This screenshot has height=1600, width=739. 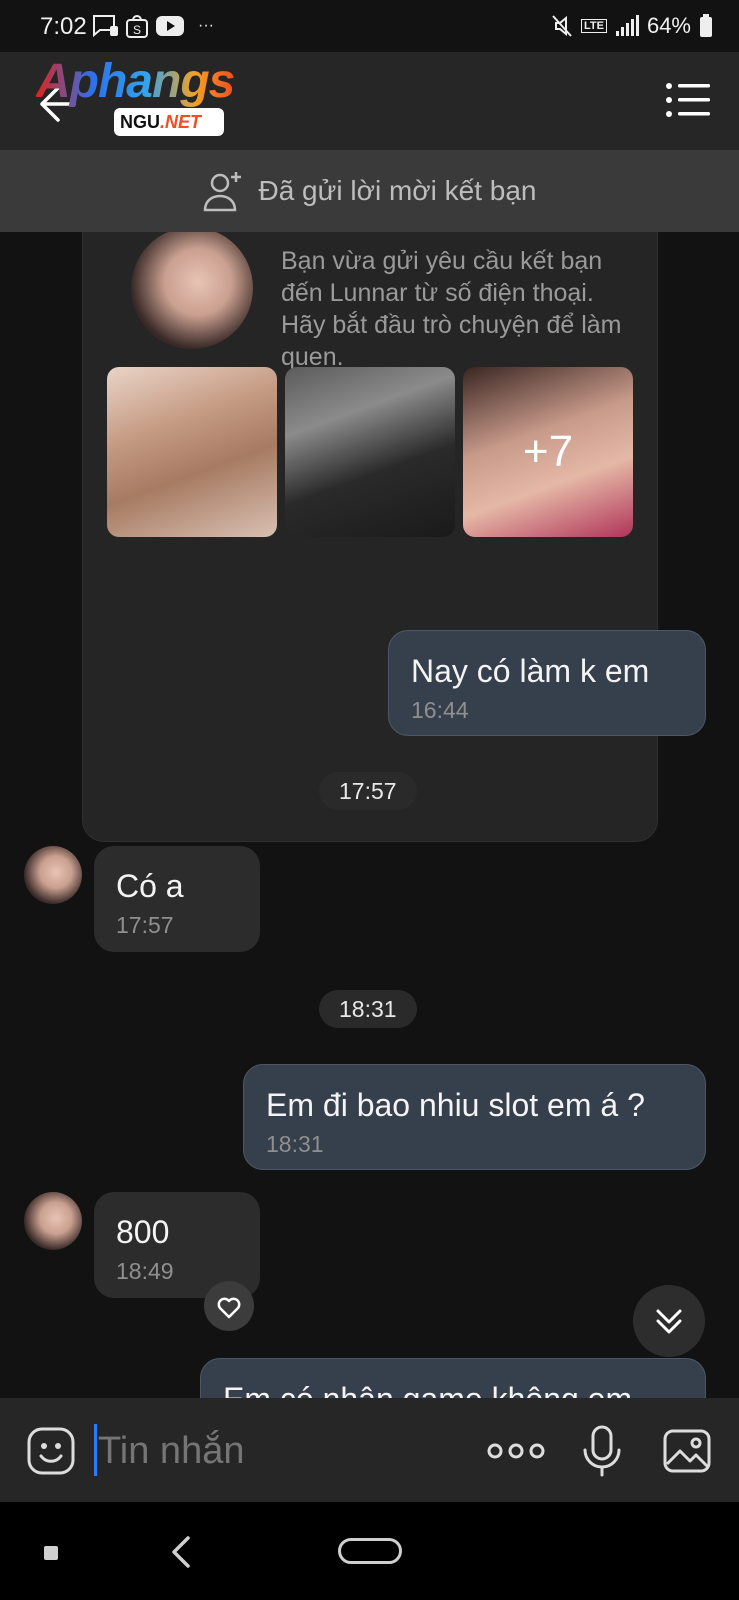 I want to click on message-input-bar, so click(x=369, y=1450).